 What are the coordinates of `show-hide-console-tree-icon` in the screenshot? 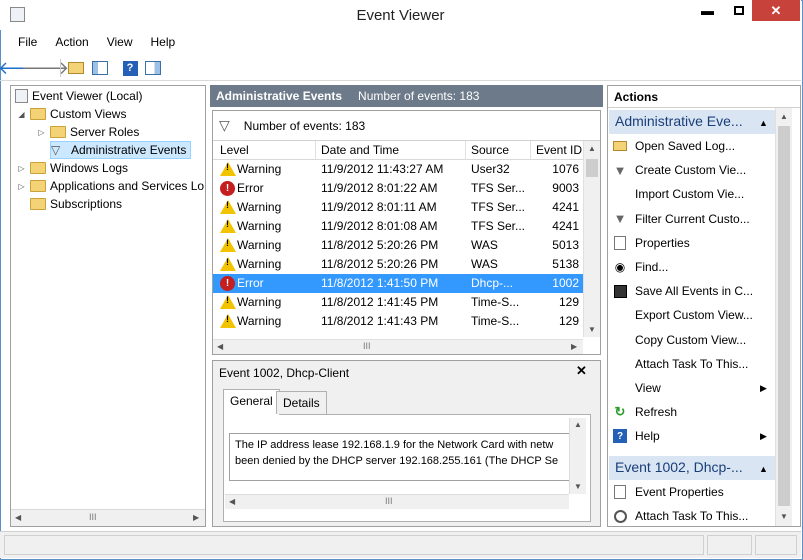 It's located at (100, 68).